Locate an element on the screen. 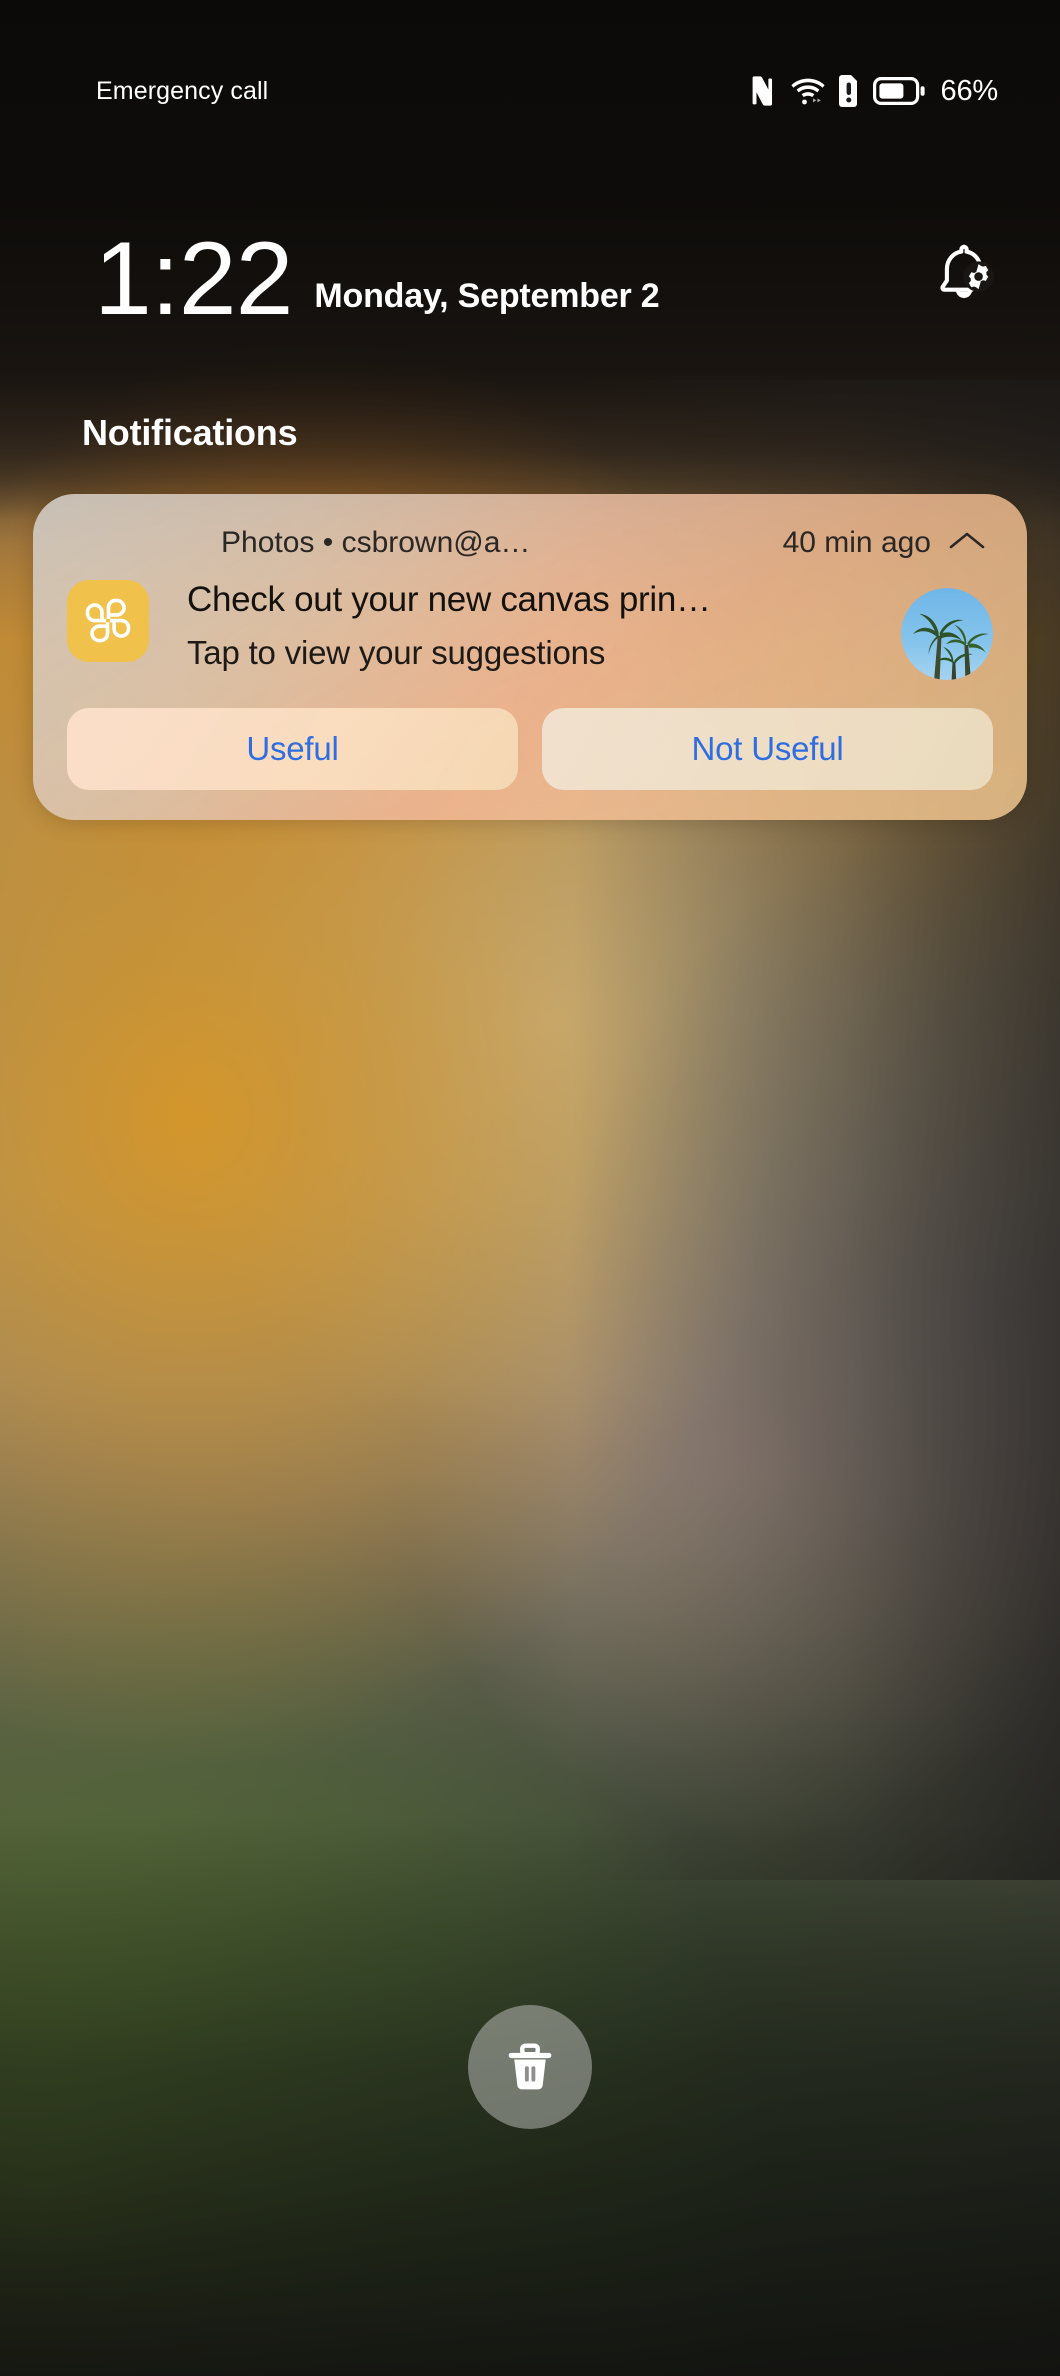 The height and width of the screenshot is (2376, 1060). notification-timestamp: 40 min ago is located at coordinates (856, 542).